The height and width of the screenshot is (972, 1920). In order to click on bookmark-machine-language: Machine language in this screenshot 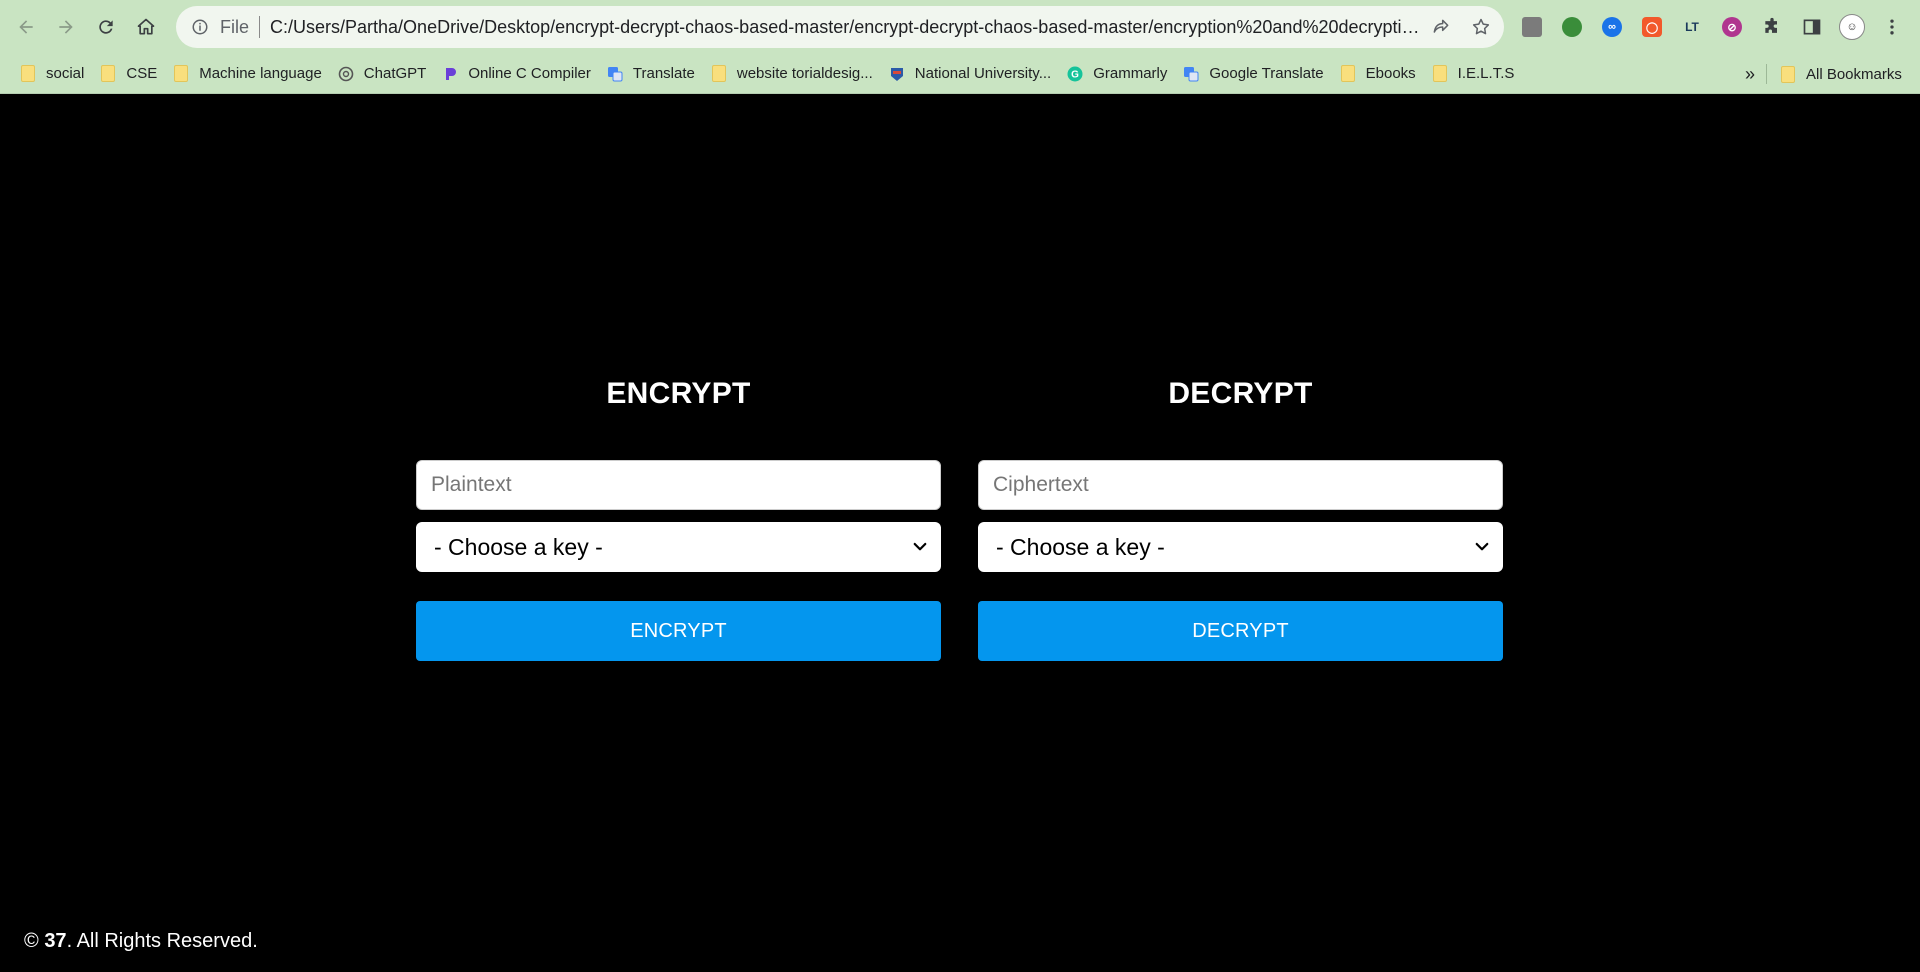, I will do `click(249, 74)`.